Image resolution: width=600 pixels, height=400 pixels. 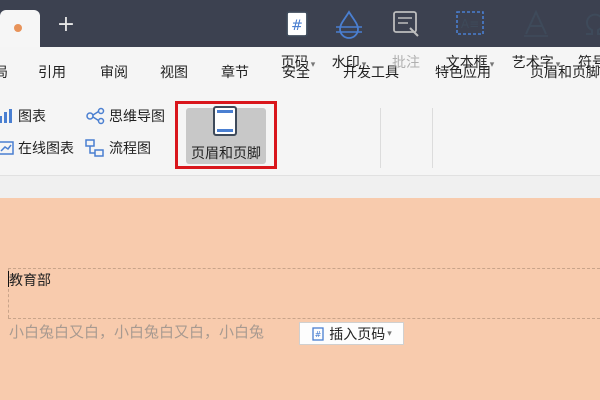 I want to click on watermark-button: 水印 ▾, so click(x=349, y=39).